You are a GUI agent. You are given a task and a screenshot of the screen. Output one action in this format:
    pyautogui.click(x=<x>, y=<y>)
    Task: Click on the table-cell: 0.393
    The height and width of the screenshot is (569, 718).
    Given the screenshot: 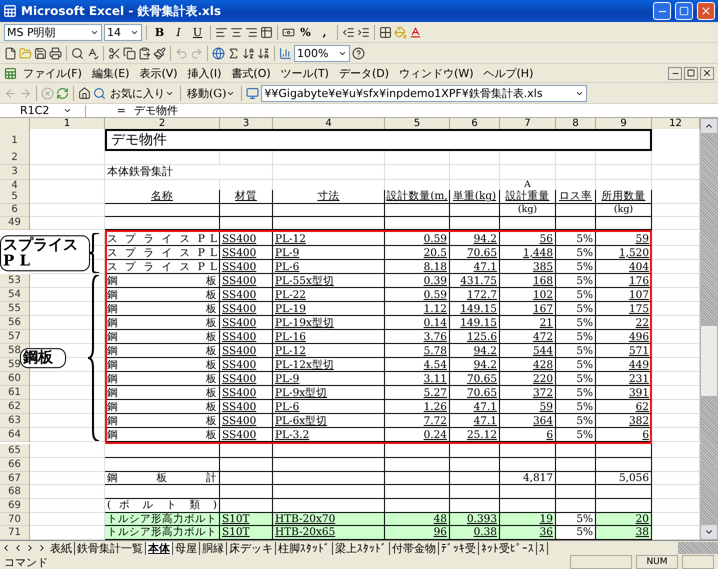 What is the action you would take?
    pyautogui.click(x=475, y=519)
    